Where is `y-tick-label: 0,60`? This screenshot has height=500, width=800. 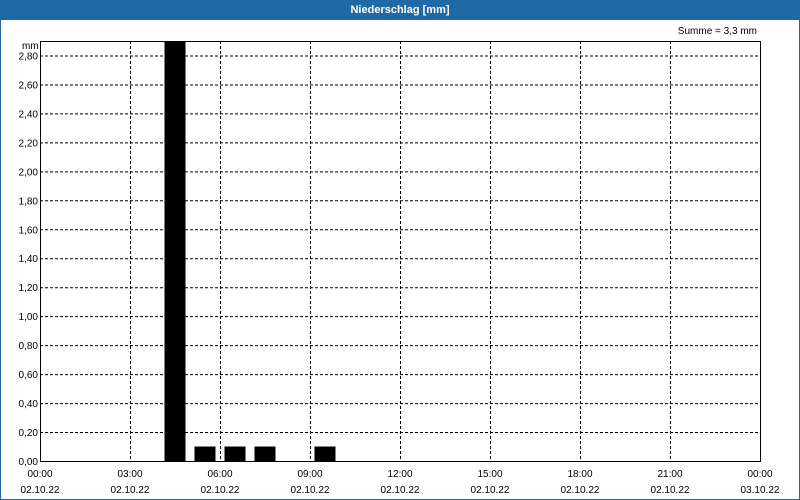
y-tick-label: 0,60 is located at coordinates (29, 375).